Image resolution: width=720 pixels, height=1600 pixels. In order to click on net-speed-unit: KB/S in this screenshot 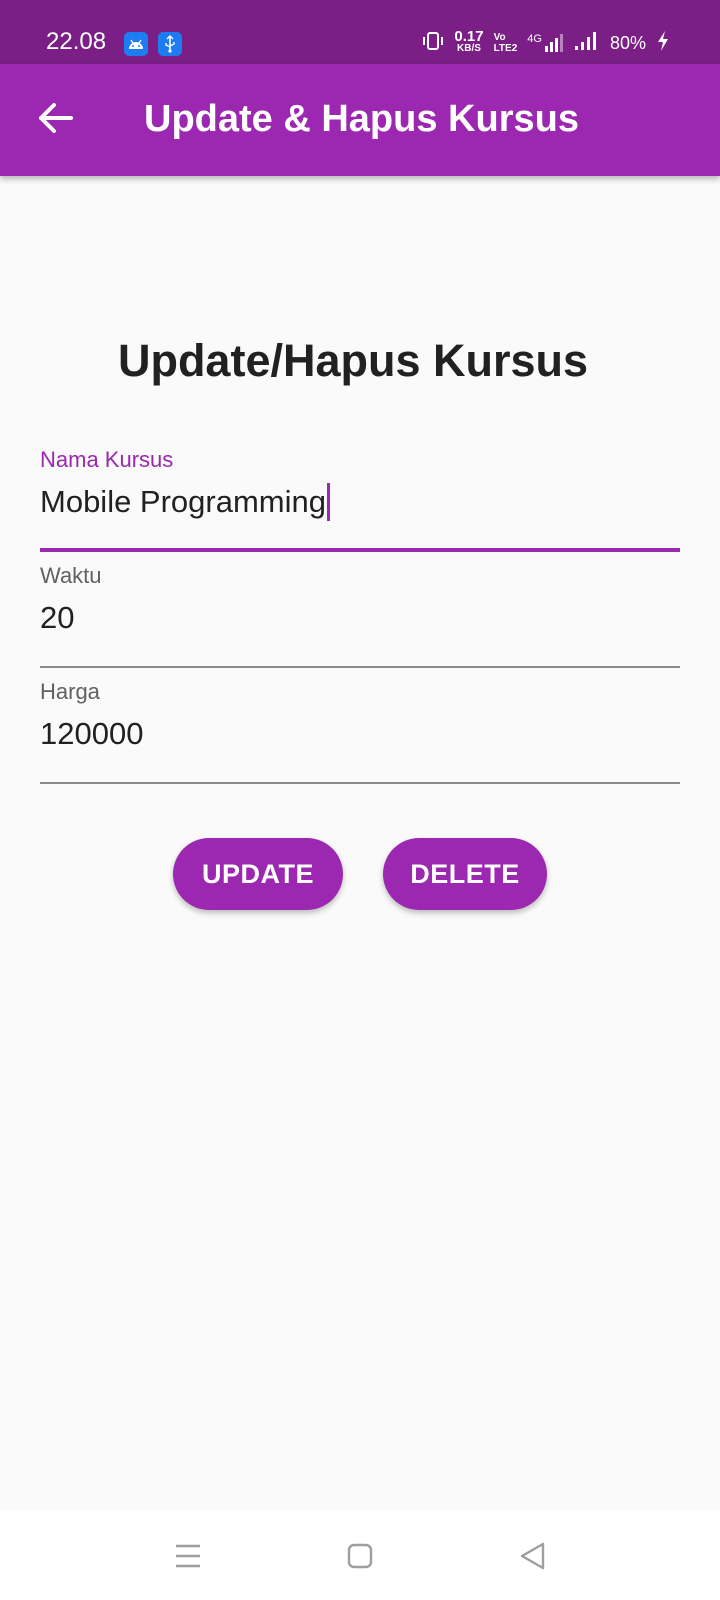, I will do `click(469, 48)`.